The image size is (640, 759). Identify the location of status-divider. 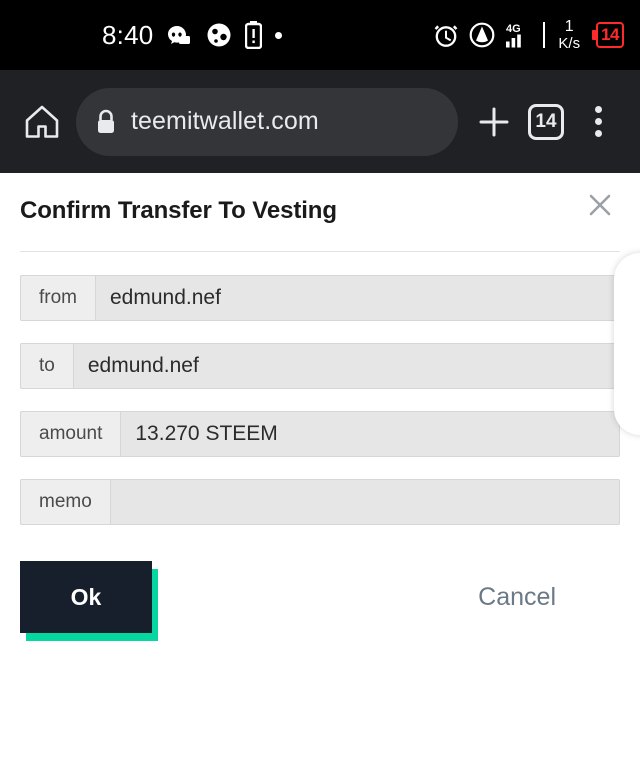
(544, 35).